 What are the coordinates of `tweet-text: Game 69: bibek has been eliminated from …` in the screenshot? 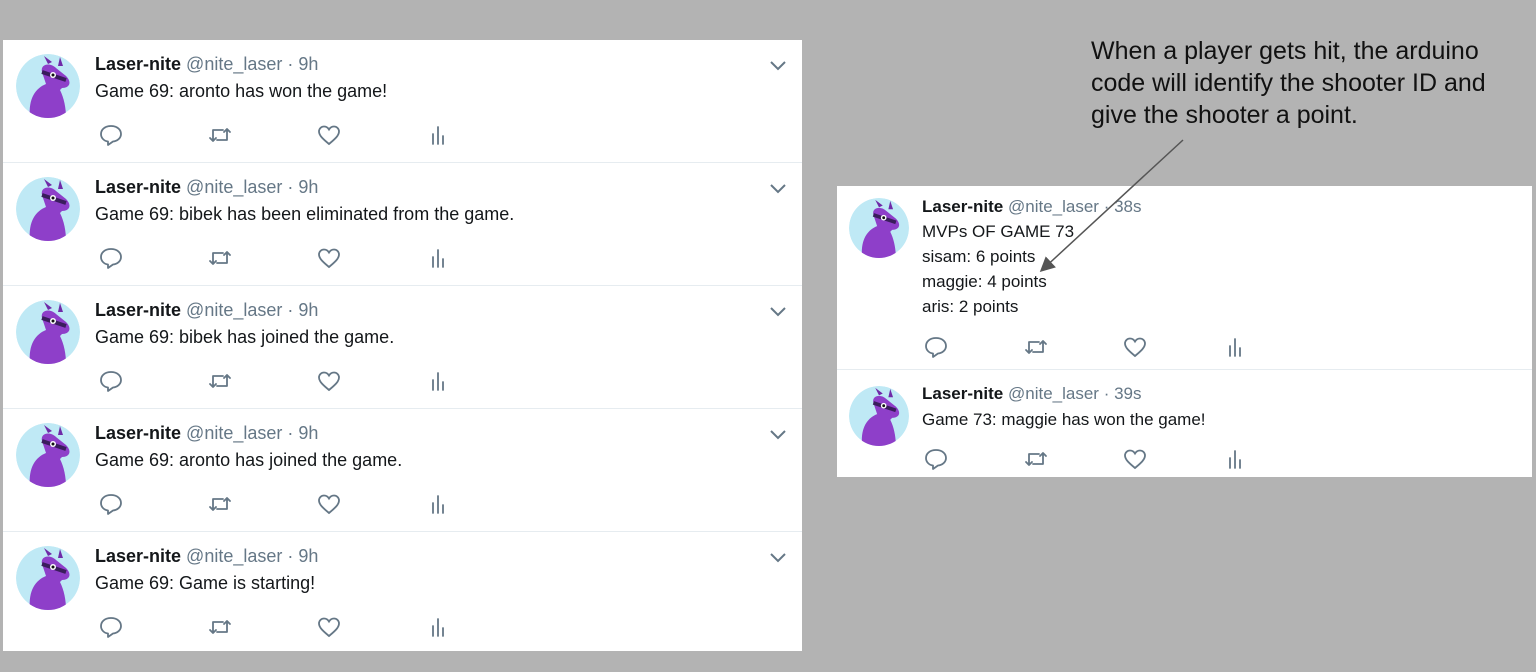 It's located at (305, 214).